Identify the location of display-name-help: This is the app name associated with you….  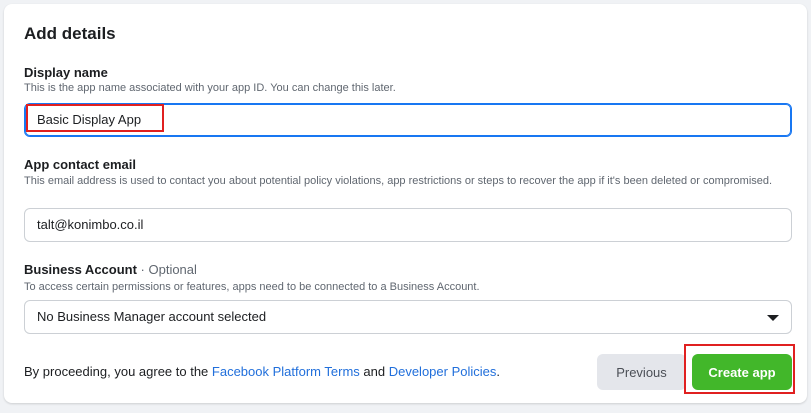
(210, 88).